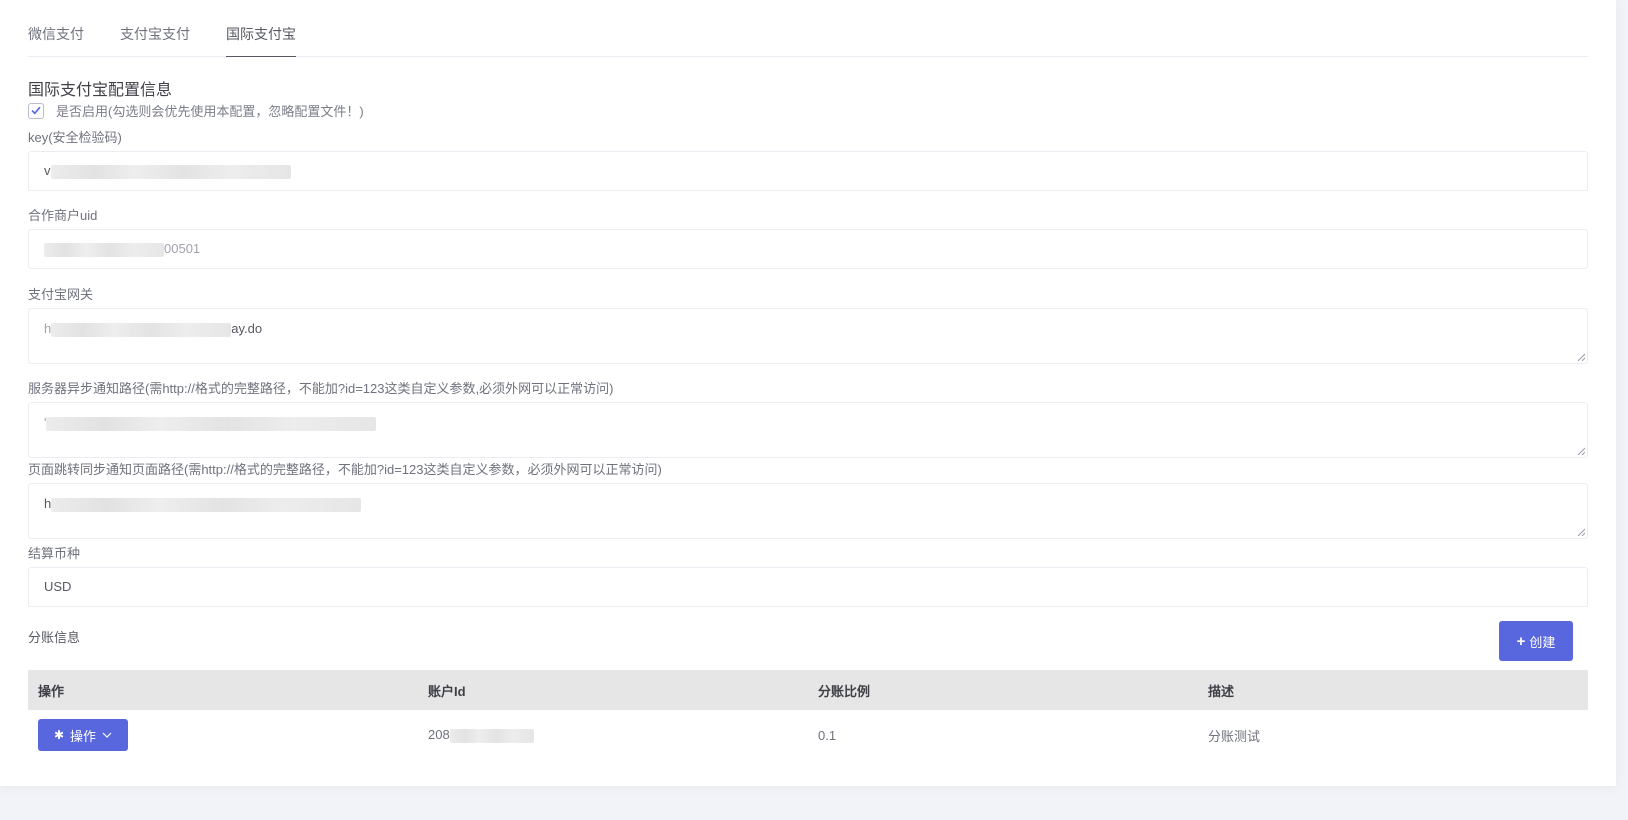  I want to click on column-header-ratio: 分账比例, so click(1003, 690).